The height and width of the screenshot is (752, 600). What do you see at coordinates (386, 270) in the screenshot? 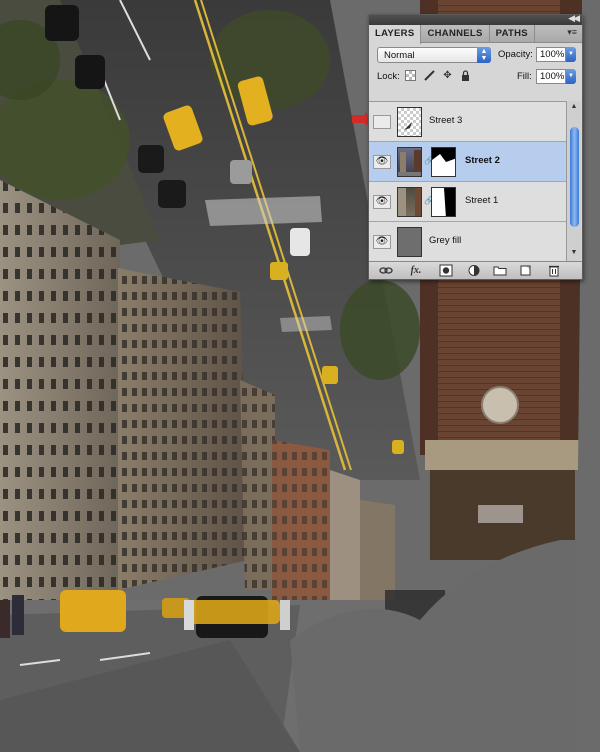
I see `link-icon` at bounding box center [386, 270].